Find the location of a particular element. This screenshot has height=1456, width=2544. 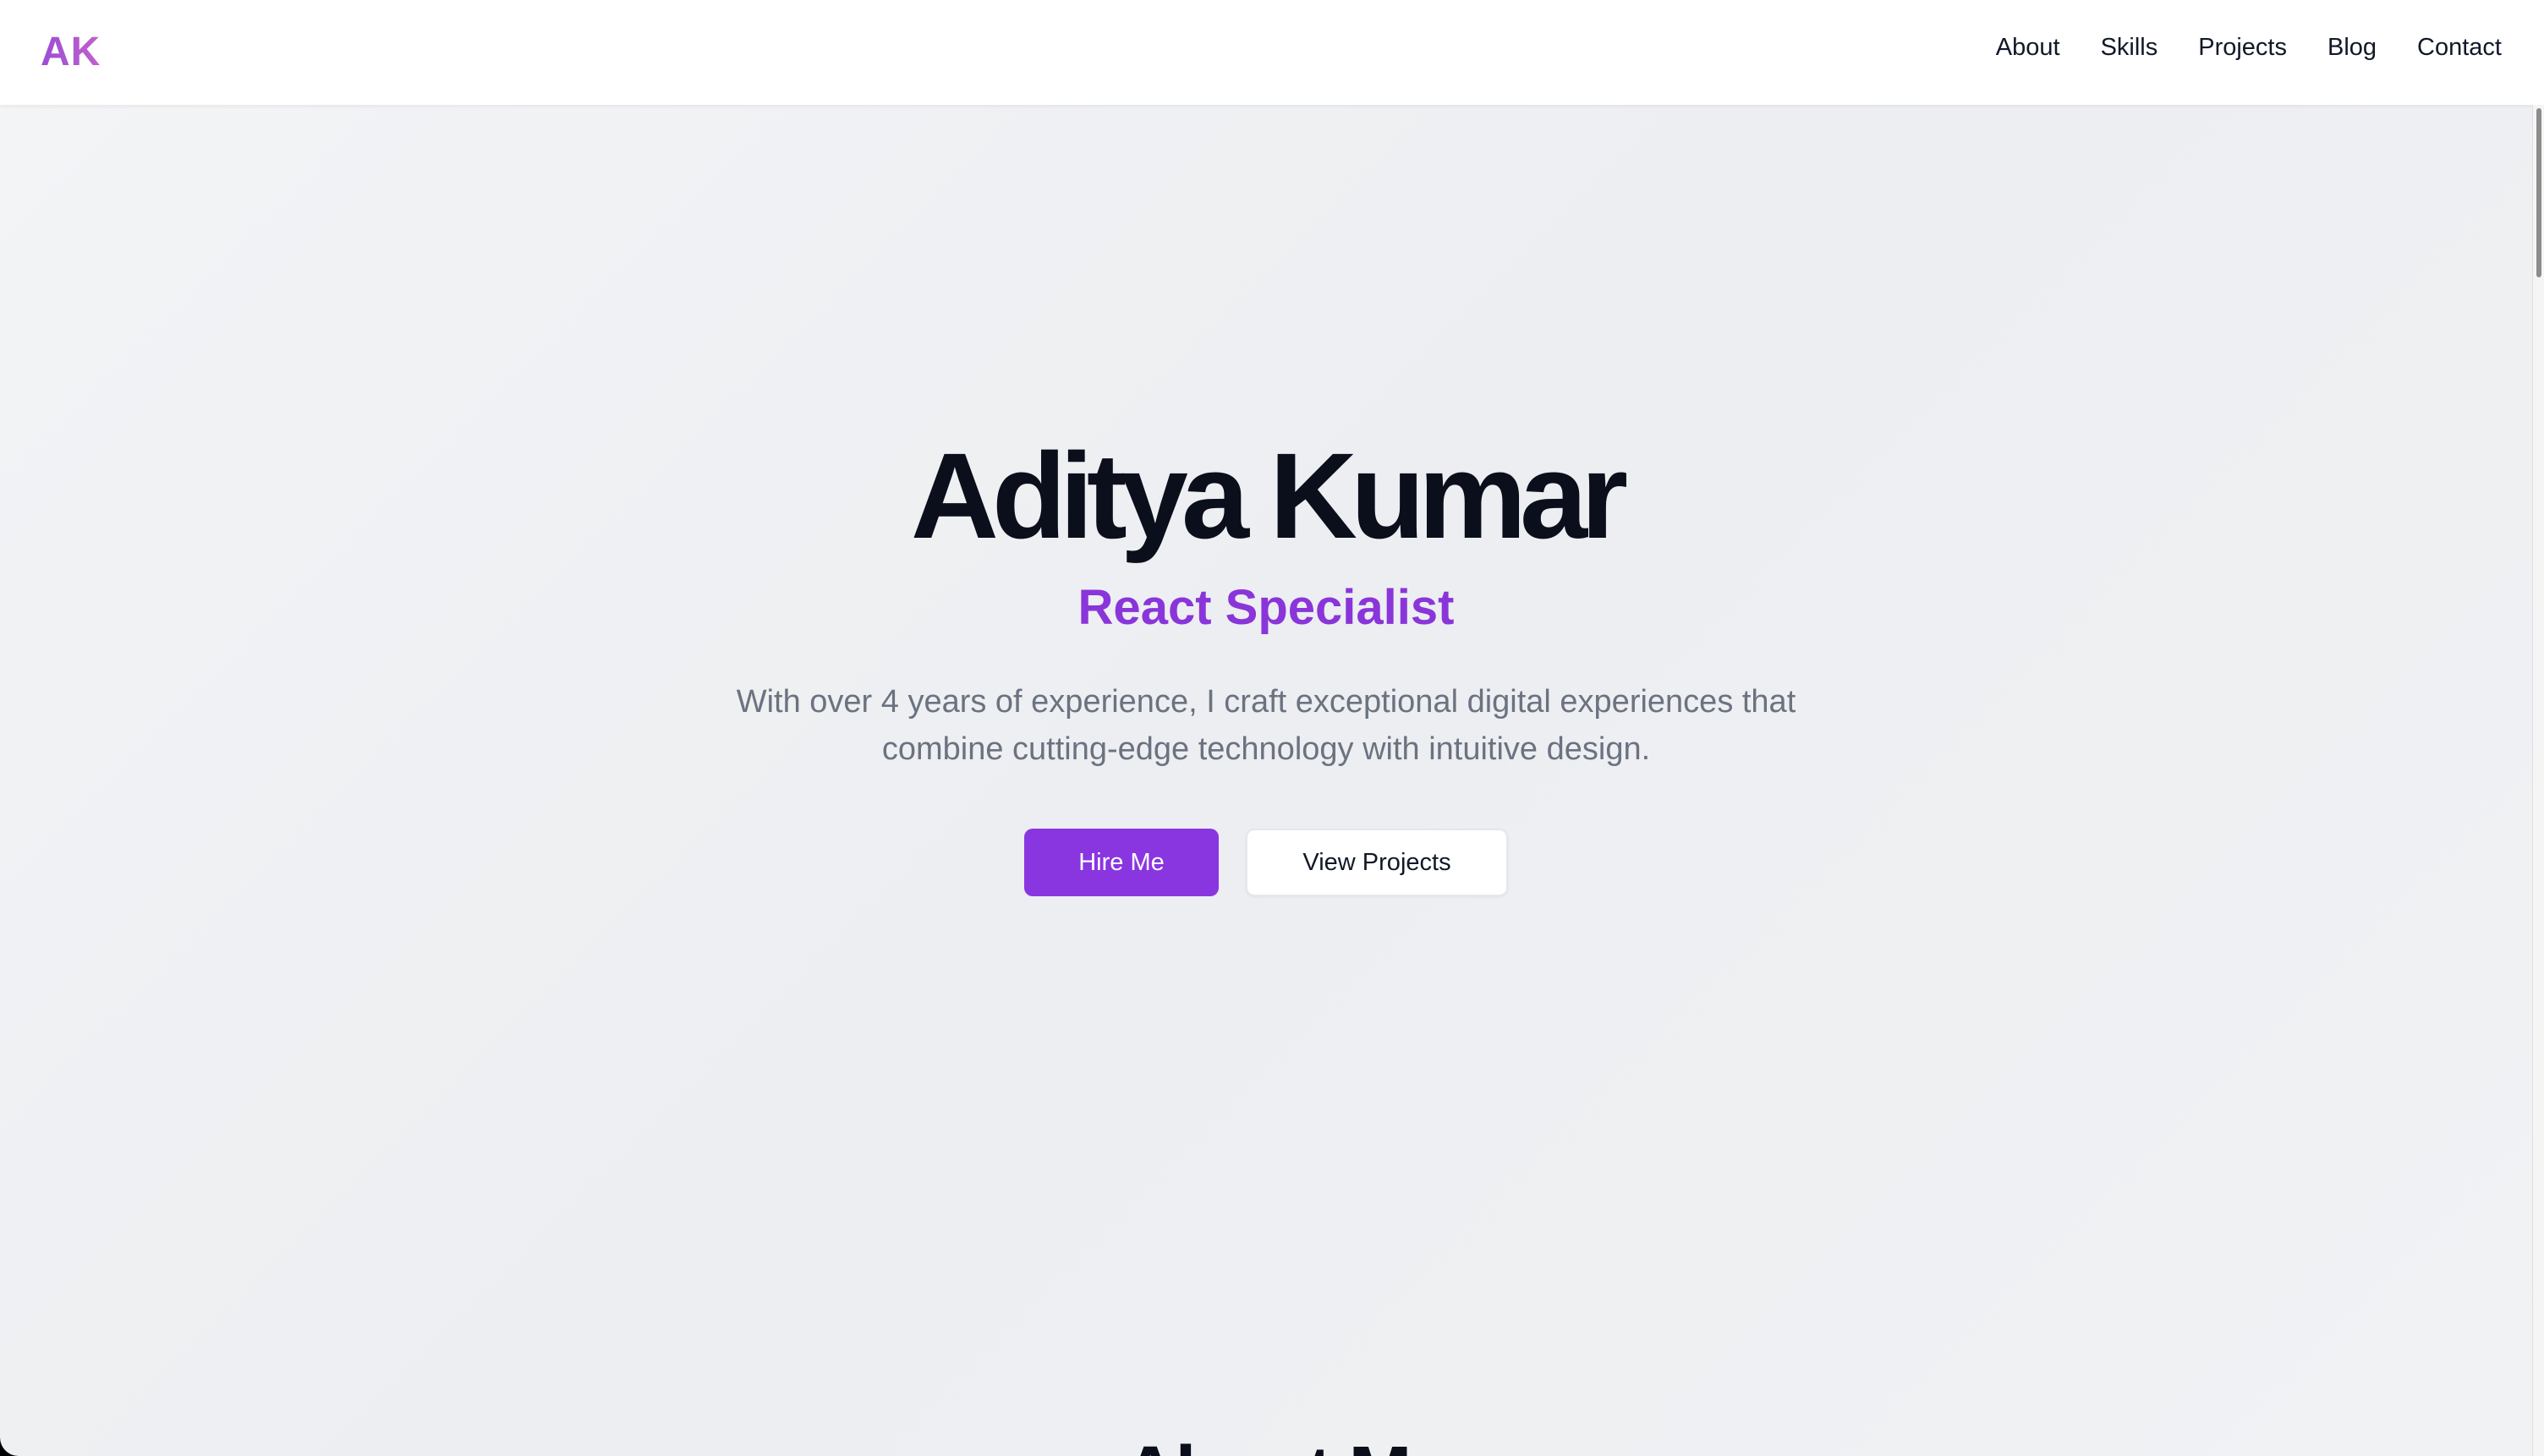

nav-link-projects: Projects is located at coordinates (2242, 48).